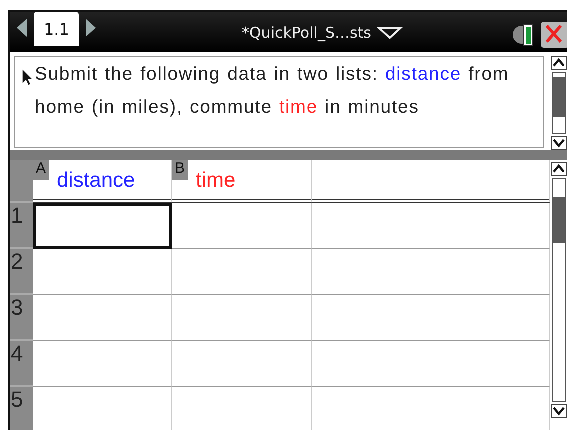 The image size is (567, 430). What do you see at coordinates (21, 408) in the screenshot?
I see `row-number: 5` at bounding box center [21, 408].